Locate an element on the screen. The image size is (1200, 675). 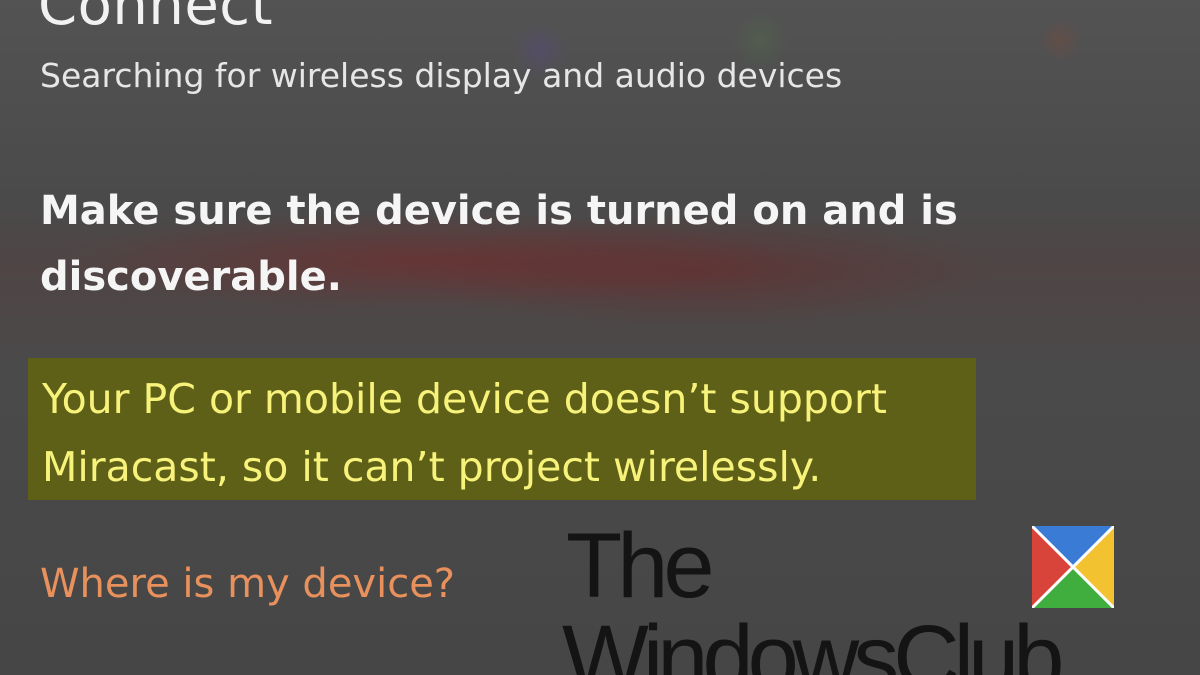
watermark-text-line1: The is located at coordinates (640, 566).